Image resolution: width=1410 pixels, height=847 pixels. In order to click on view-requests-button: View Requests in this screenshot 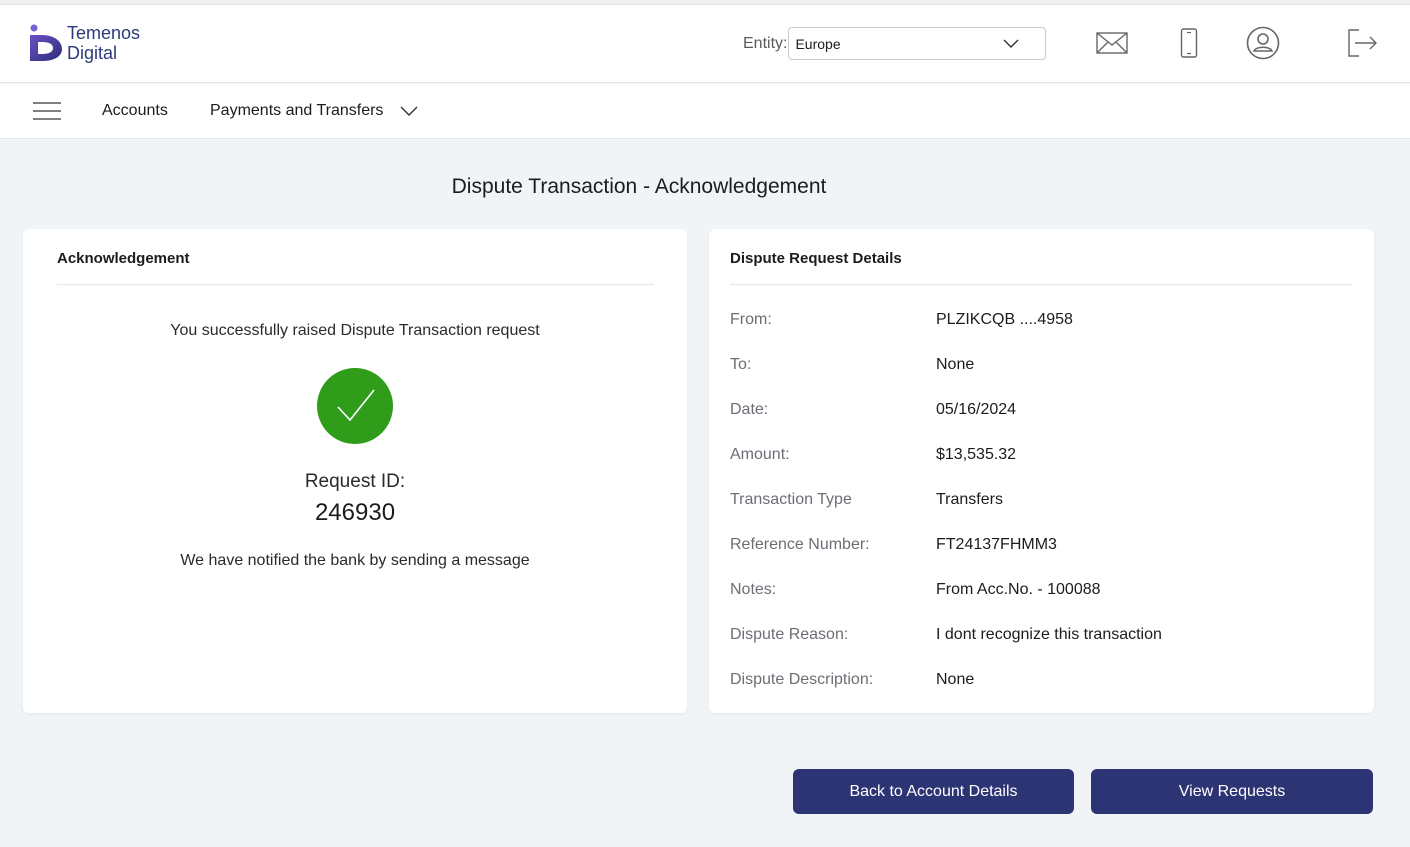, I will do `click(1232, 791)`.